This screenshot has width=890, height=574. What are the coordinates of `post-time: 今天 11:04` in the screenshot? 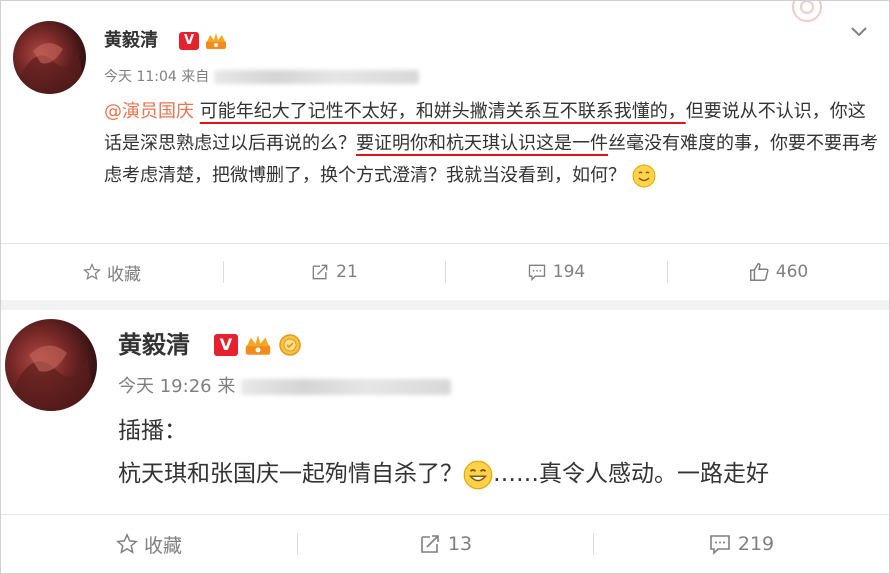 It's located at (140, 77).